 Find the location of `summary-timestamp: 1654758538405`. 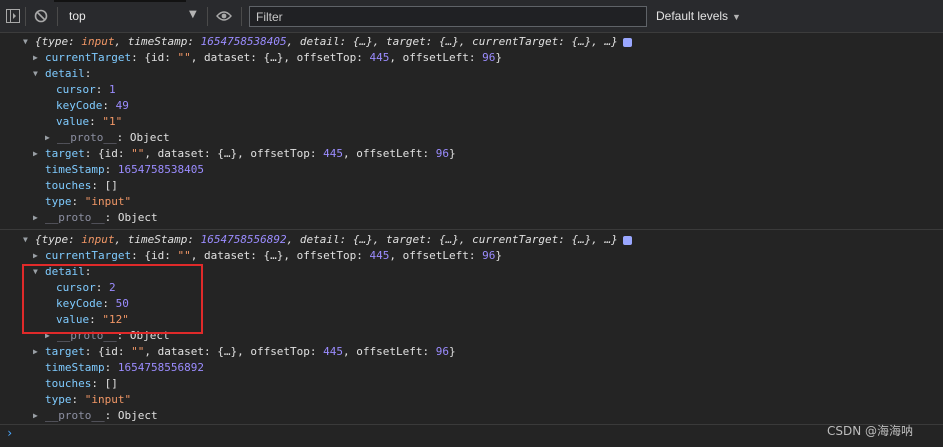

summary-timestamp: 1654758538405 is located at coordinates (243, 41).